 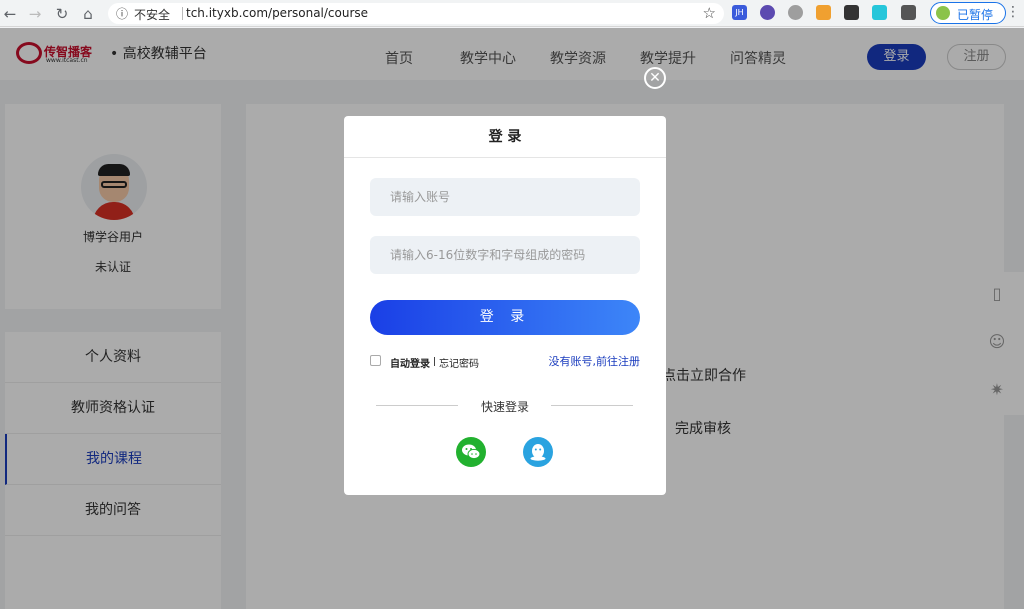 I want to click on more-menu-icon: ⋮, so click(x=1013, y=12).